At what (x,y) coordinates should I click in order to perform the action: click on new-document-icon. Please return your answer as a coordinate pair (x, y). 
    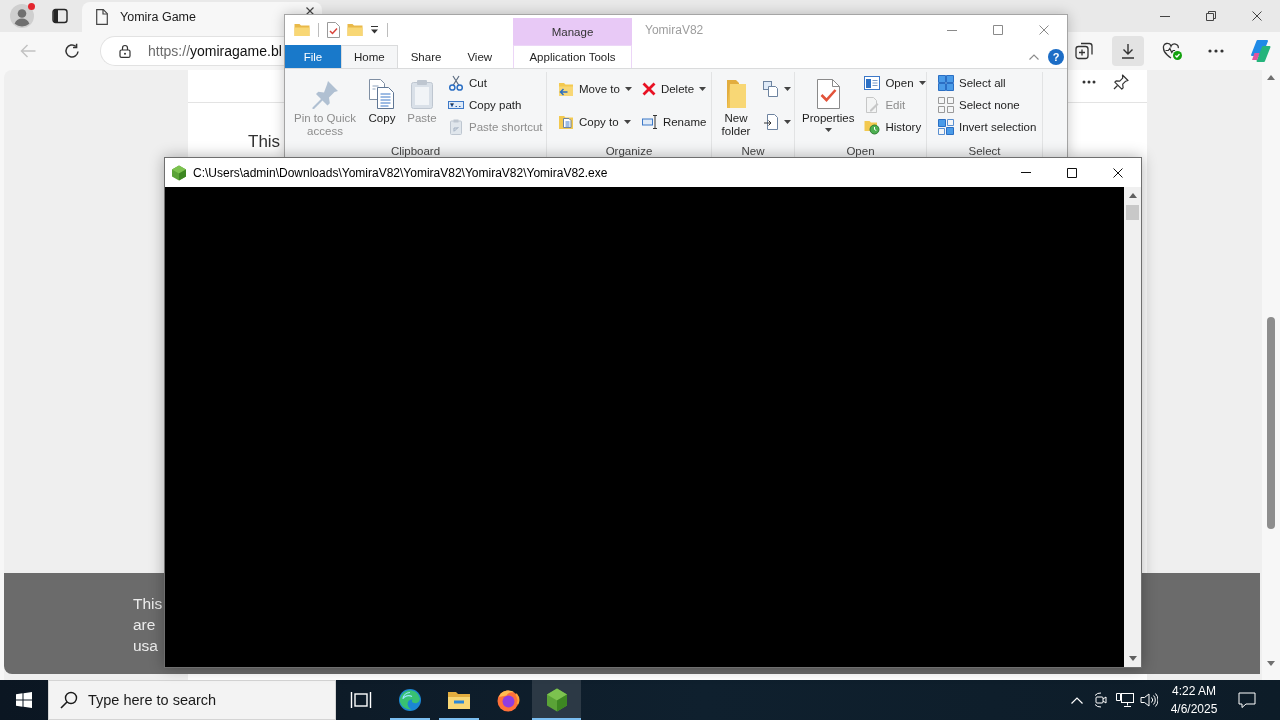
    Looking at the image, I should click on (771, 88).